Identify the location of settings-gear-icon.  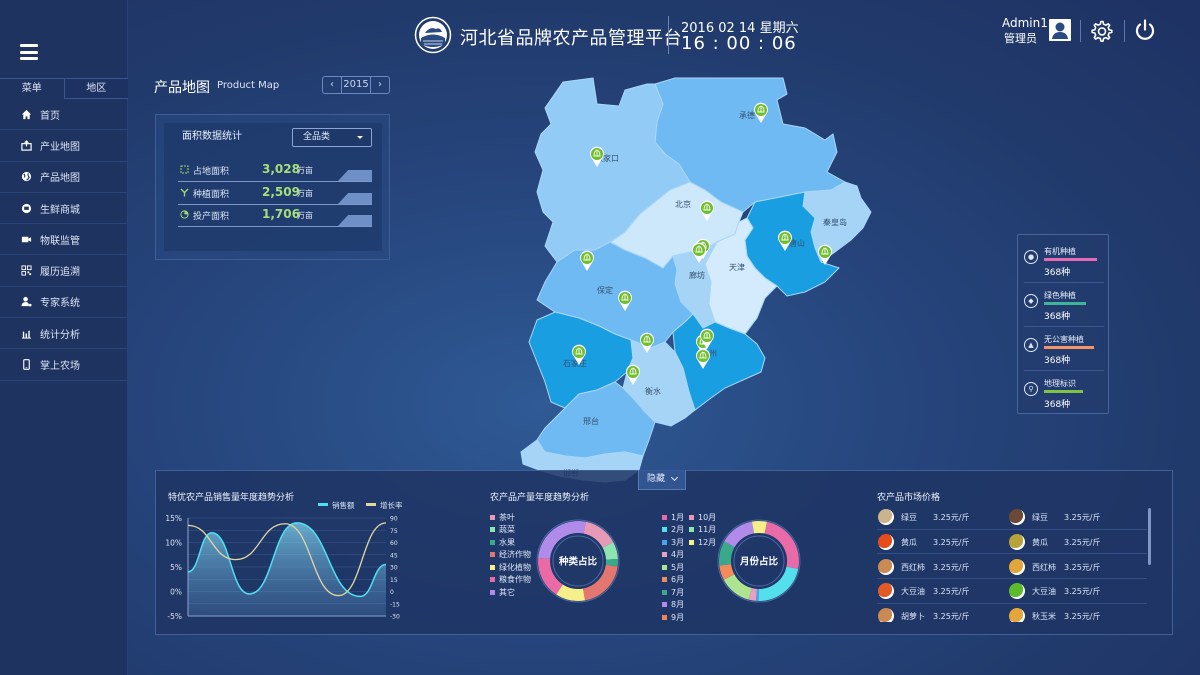
(1102, 31).